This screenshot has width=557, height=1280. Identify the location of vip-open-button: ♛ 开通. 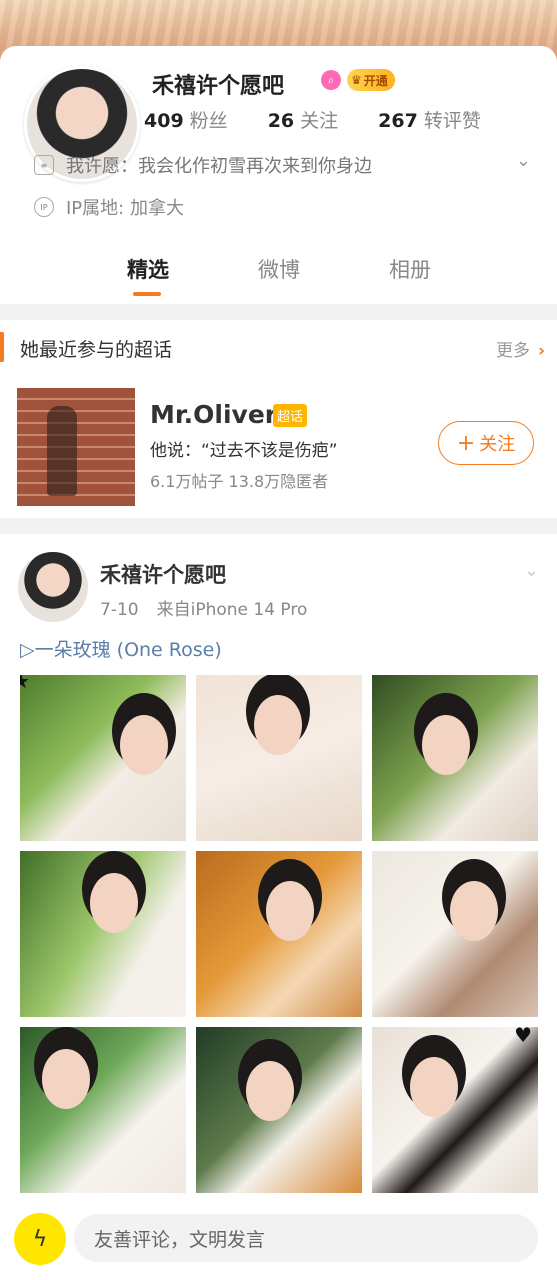
(371, 80).